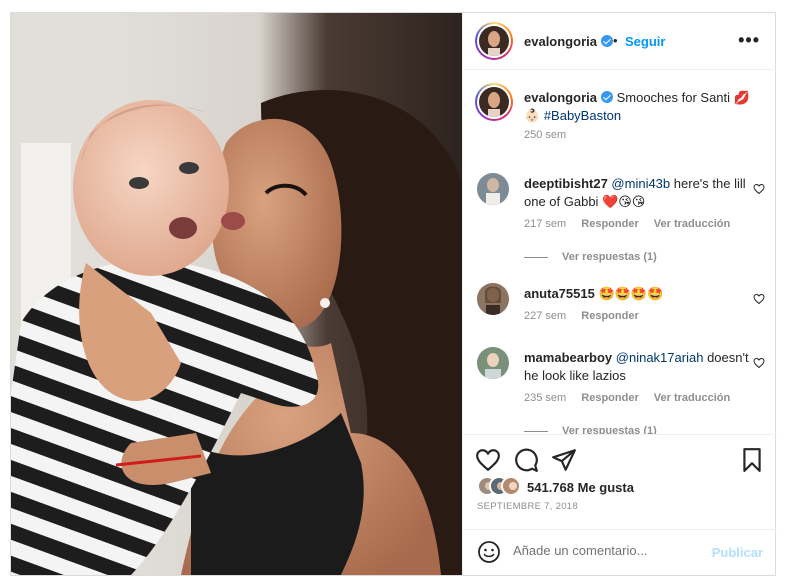 This screenshot has height=587, width=800. What do you see at coordinates (564, 460) in the screenshot?
I see `paper-plane-icon` at bounding box center [564, 460].